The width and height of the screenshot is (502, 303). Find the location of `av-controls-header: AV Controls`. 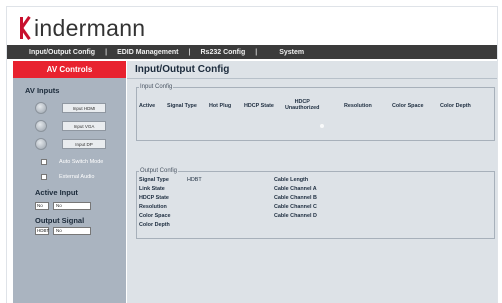

av-controls-header: AV Controls is located at coordinates (69, 69).